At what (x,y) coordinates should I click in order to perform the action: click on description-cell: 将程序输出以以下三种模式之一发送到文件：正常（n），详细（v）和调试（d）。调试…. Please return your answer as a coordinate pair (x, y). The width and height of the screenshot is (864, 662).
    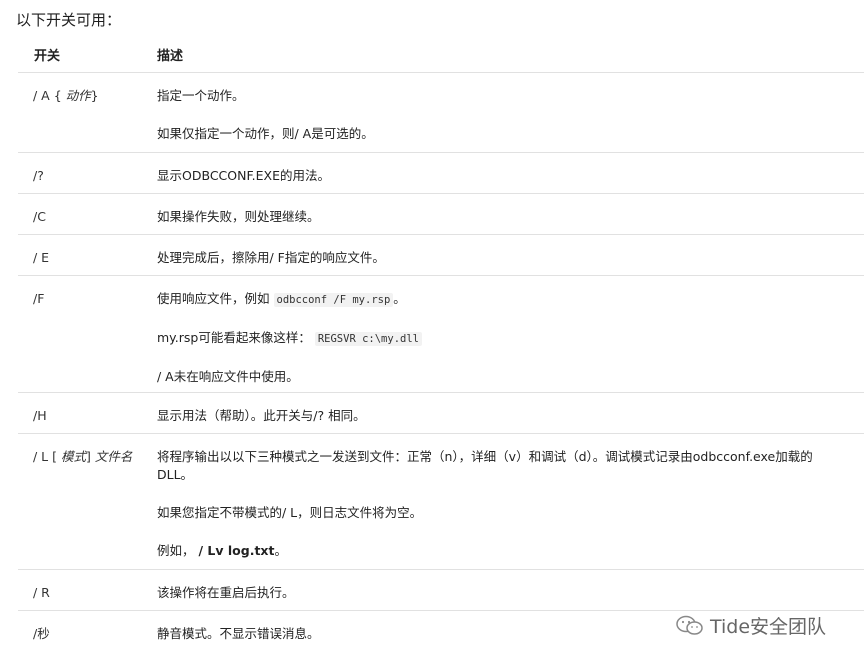
    Looking at the image, I should click on (485, 503).